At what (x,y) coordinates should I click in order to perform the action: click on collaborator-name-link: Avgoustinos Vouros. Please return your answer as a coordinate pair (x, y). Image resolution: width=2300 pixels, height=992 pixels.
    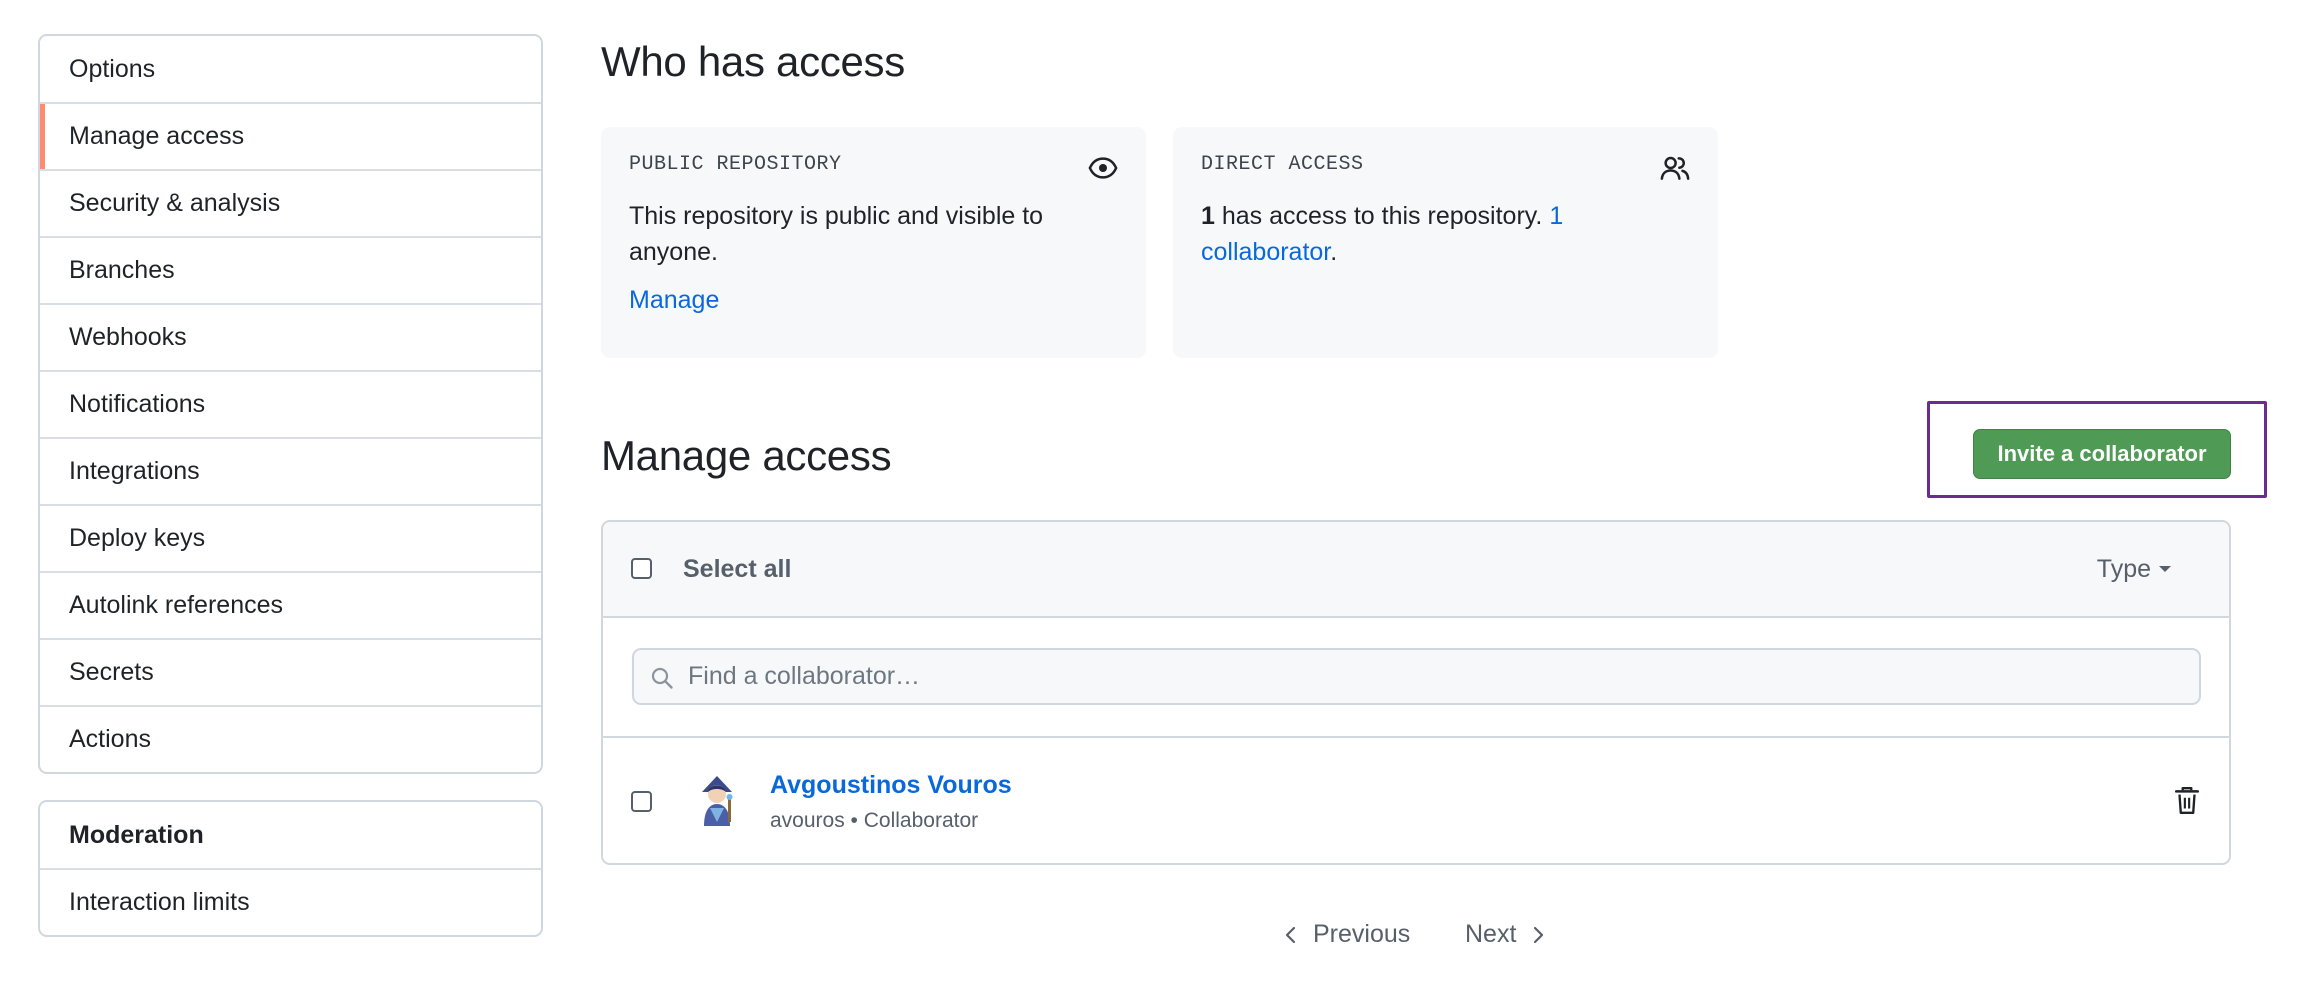
    Looking at the image, I should click on (891, 785).